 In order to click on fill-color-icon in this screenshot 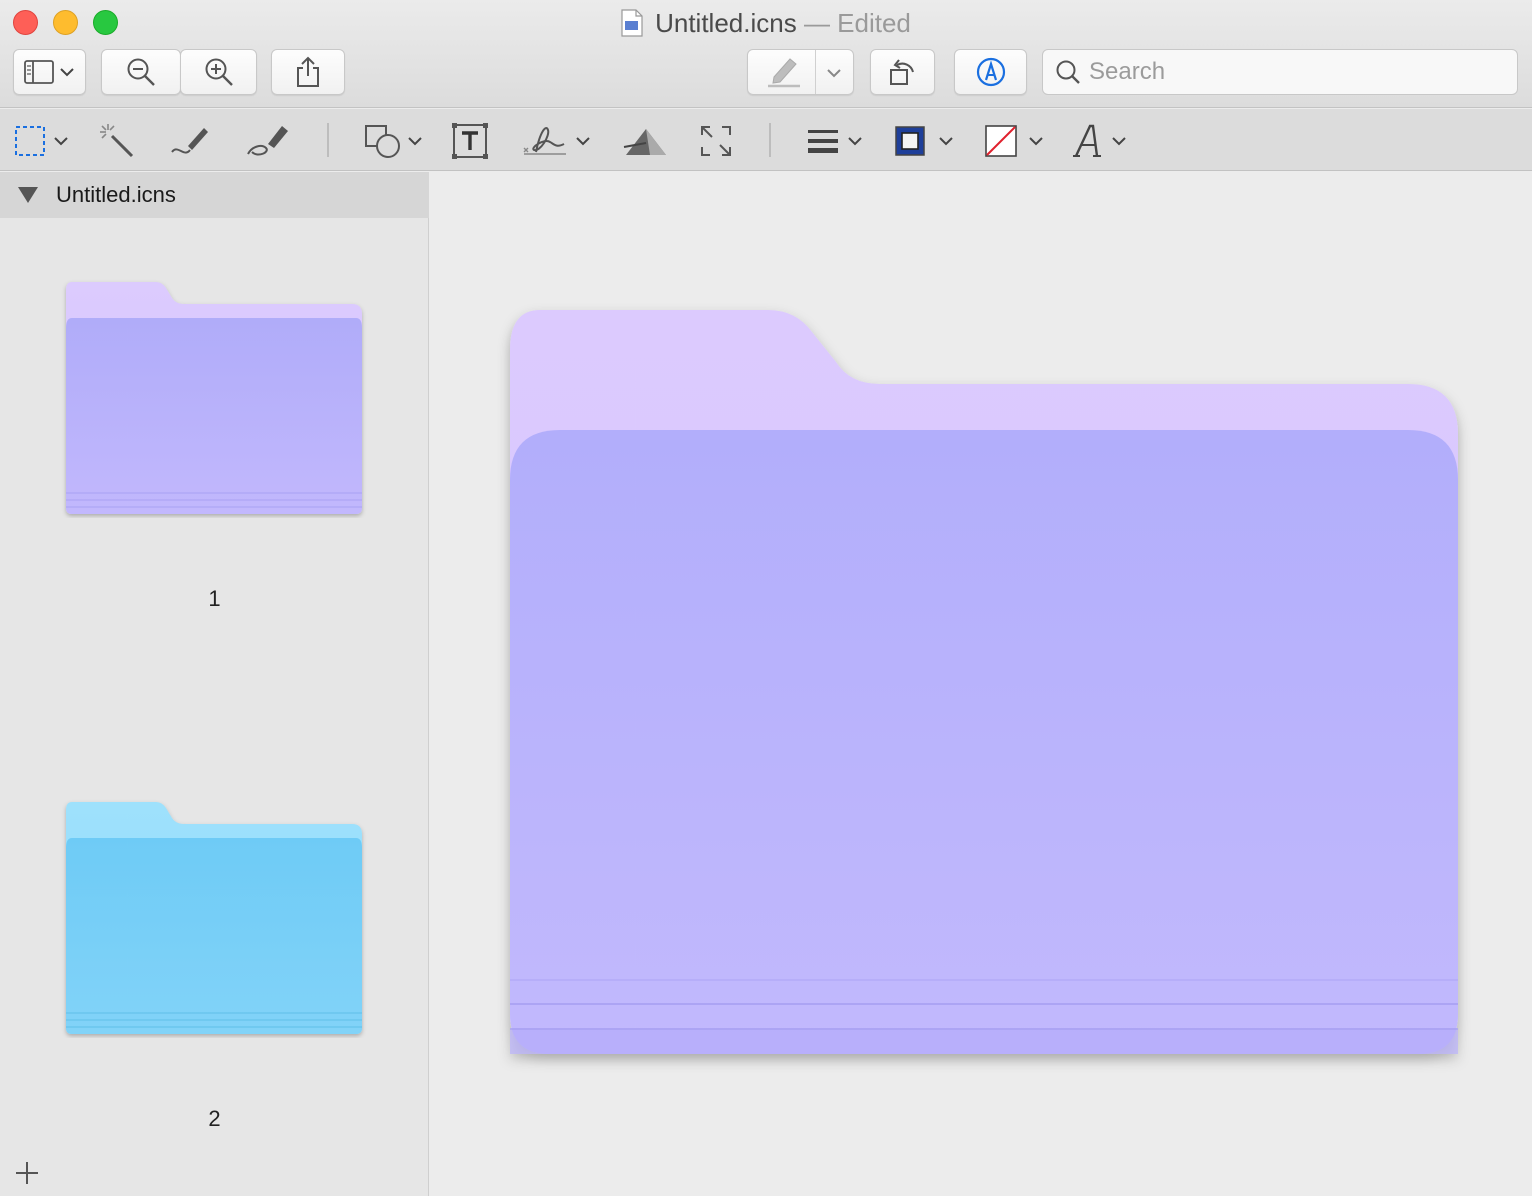, I will do `click(1001, 141)`.